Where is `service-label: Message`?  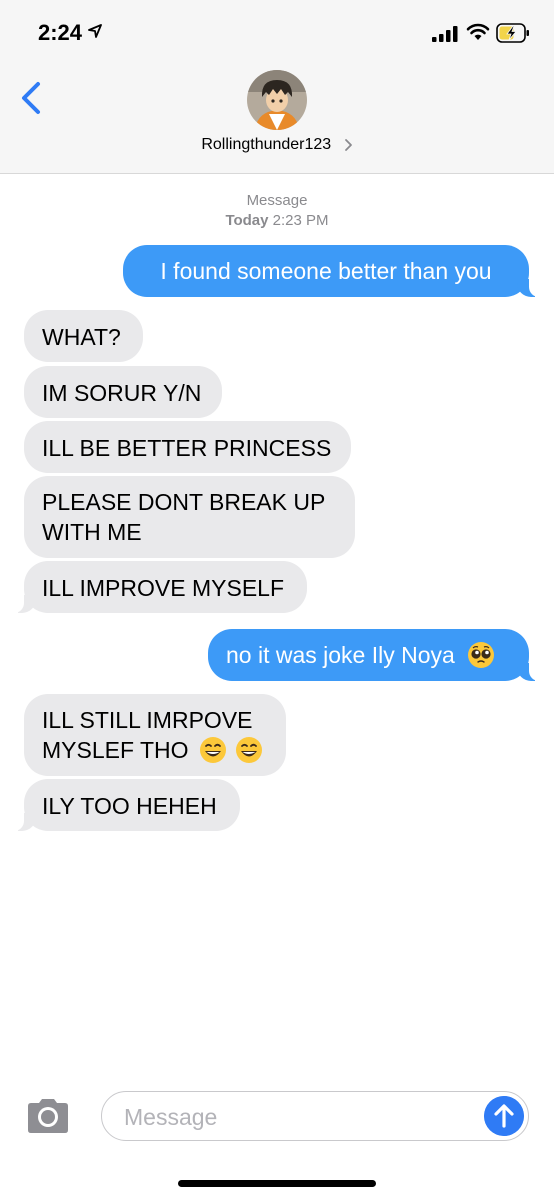
service-label: Message is located at coordinates (277, 200).